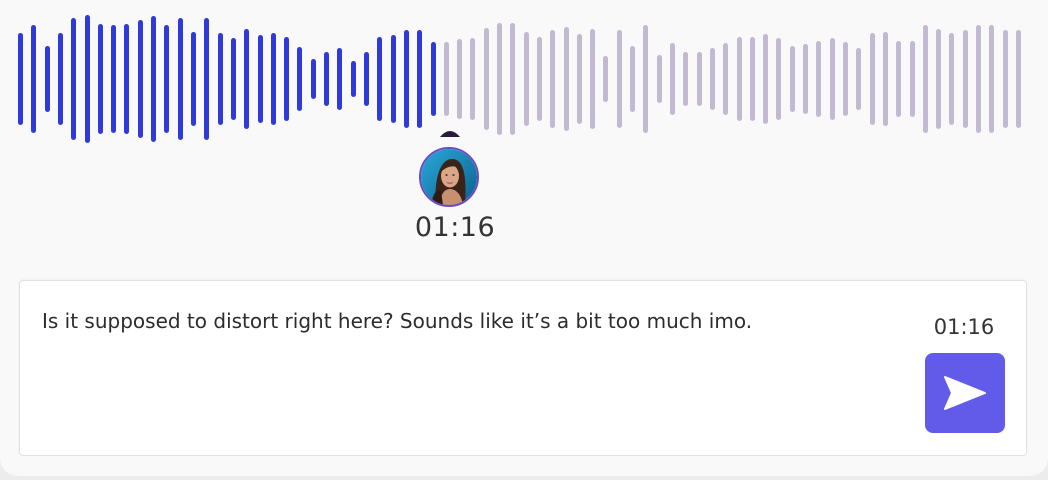 The height and width of the screenshot is (480, 1048). I want to click on send-arrow-icon, so click(965, 393).